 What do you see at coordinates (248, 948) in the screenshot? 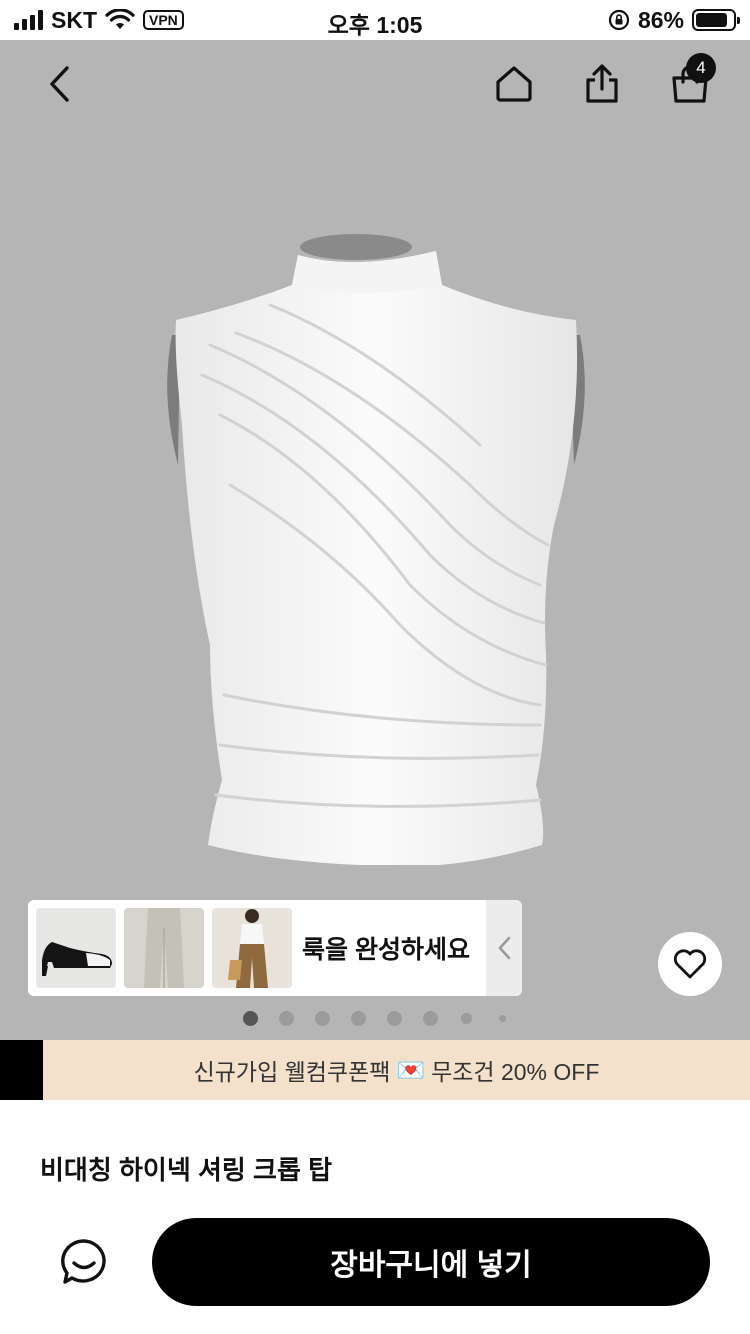
I see `model-image` at bounding box center [248, 948].